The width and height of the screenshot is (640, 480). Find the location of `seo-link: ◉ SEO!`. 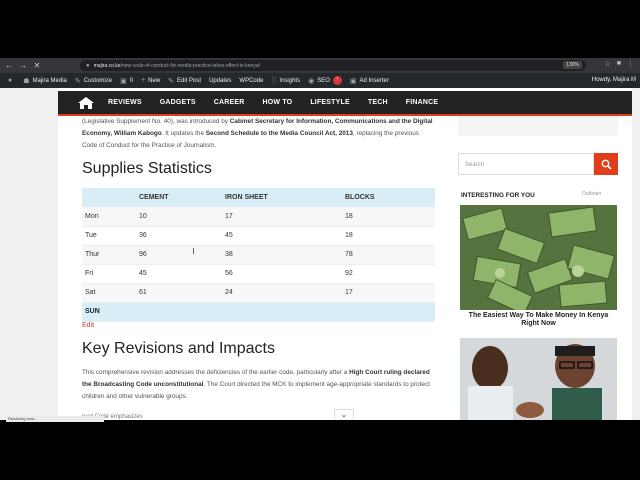

seo-link: ◉ SEO! is located at coordinates (325, 80).